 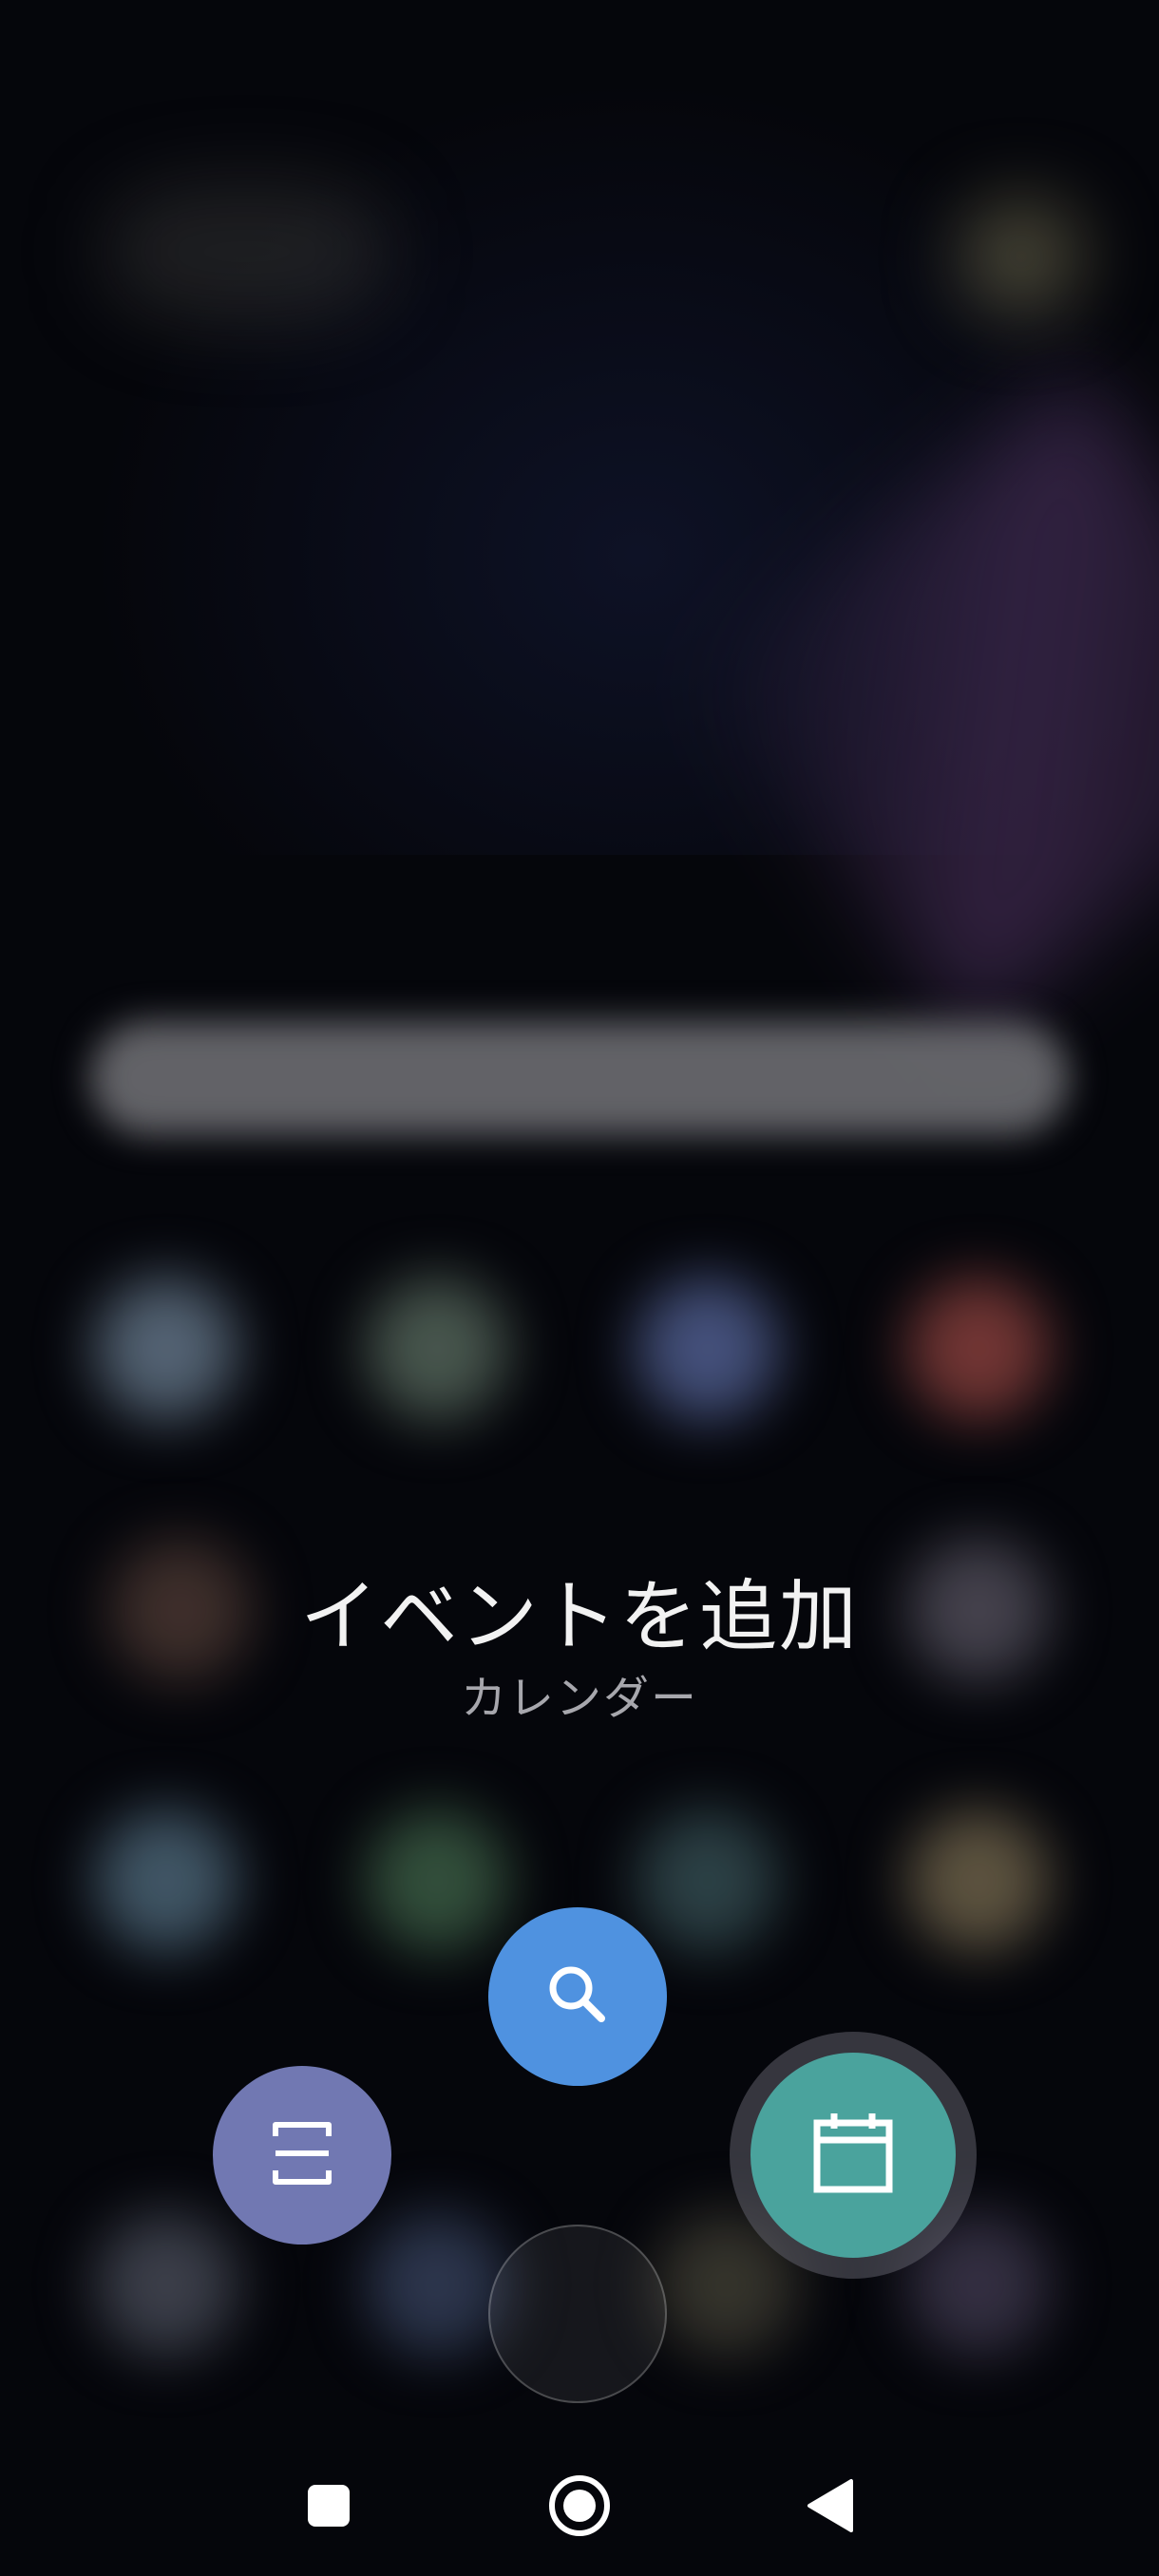 I want to click on home-icon, so click(x=579, y=2507).